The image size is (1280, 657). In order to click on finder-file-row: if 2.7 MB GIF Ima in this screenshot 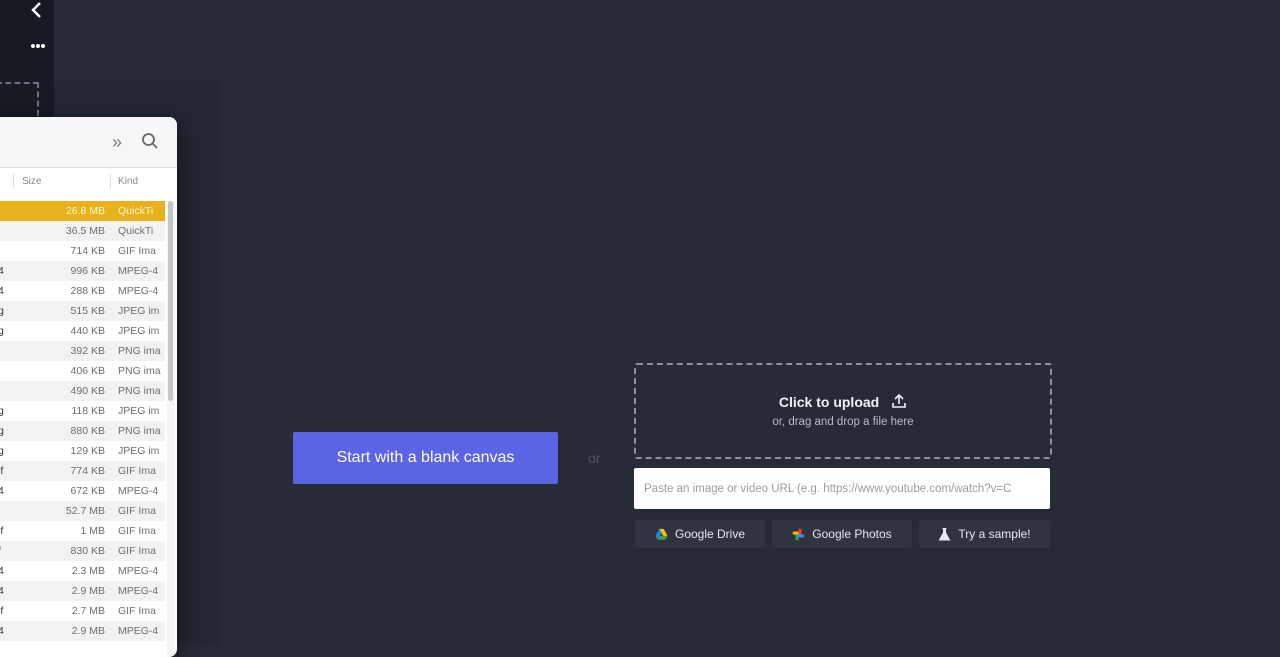, I will do `click(82, 611)`.